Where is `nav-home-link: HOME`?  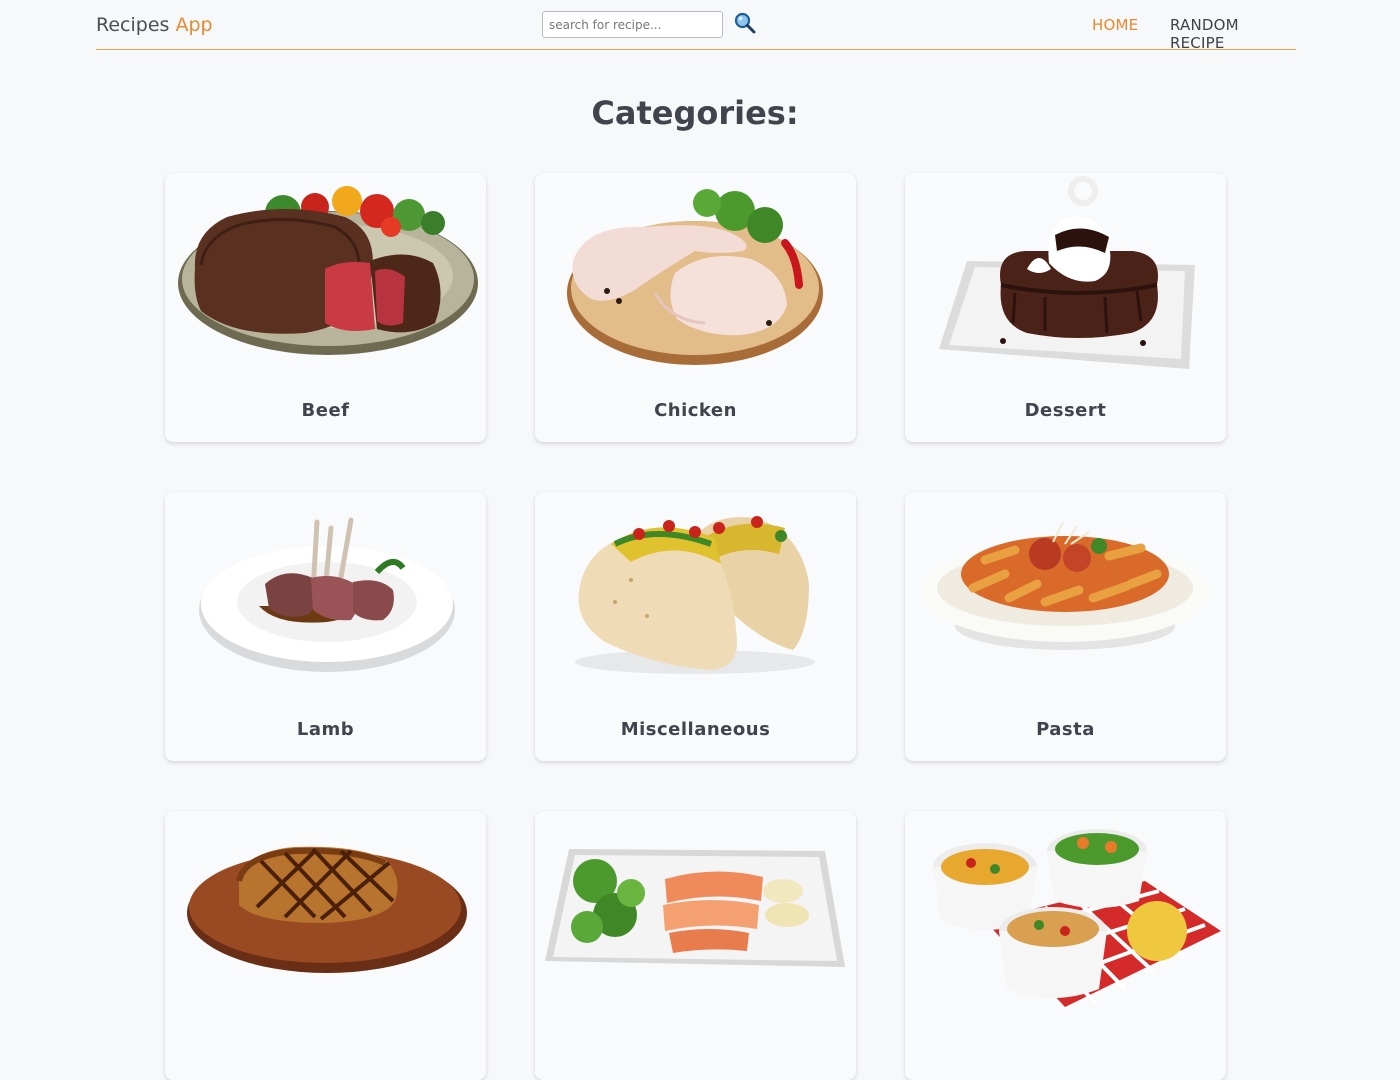 nav-home-link: HOME is located at coordinates (1115, 25).